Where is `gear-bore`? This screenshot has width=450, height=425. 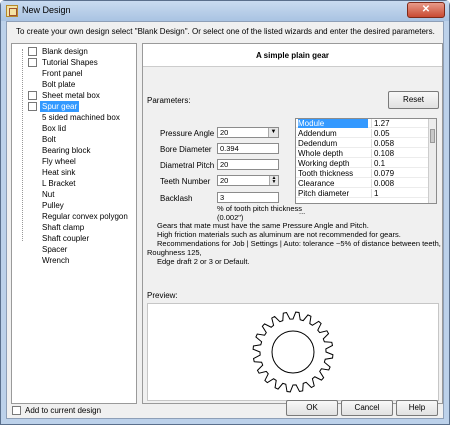 gear-bore is located at coordinates (293, 352).